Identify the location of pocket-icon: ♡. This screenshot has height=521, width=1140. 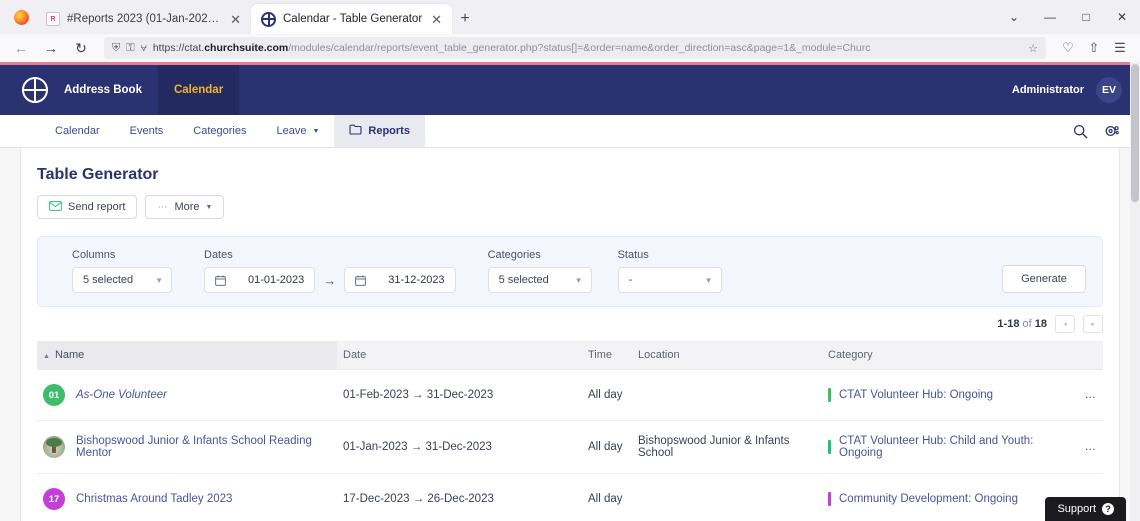
(1068, 48).